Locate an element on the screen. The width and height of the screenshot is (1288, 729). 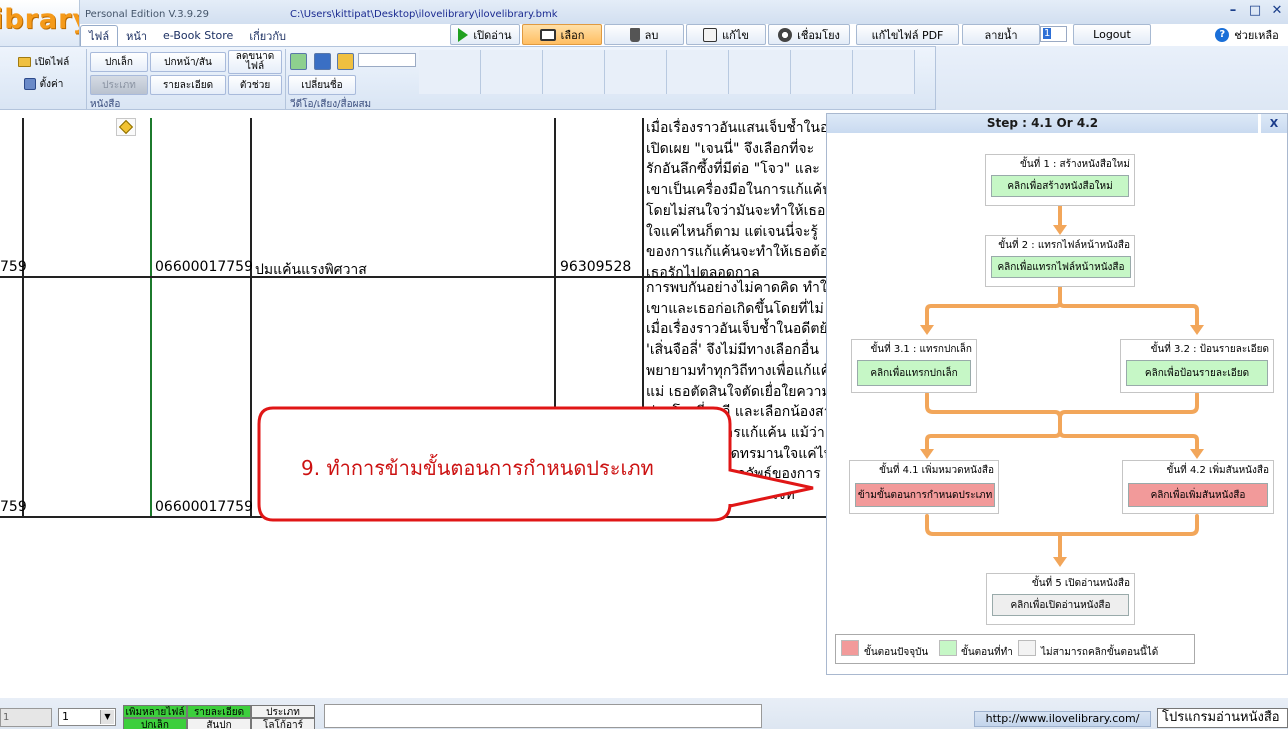
record-input: 1 is located at coordinates (26, 717).